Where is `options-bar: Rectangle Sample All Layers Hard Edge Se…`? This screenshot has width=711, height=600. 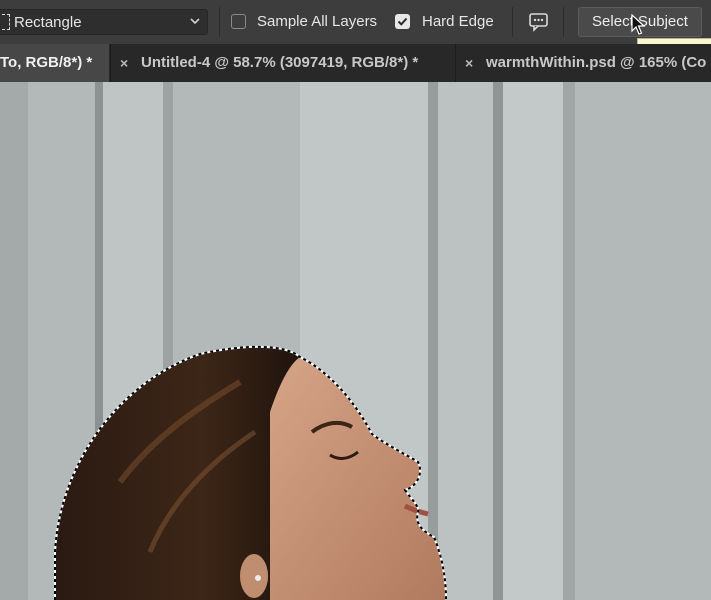 options-bar: Rectangle Sample All Layers Hard Edge Se… is located at coordinates (355, 22).